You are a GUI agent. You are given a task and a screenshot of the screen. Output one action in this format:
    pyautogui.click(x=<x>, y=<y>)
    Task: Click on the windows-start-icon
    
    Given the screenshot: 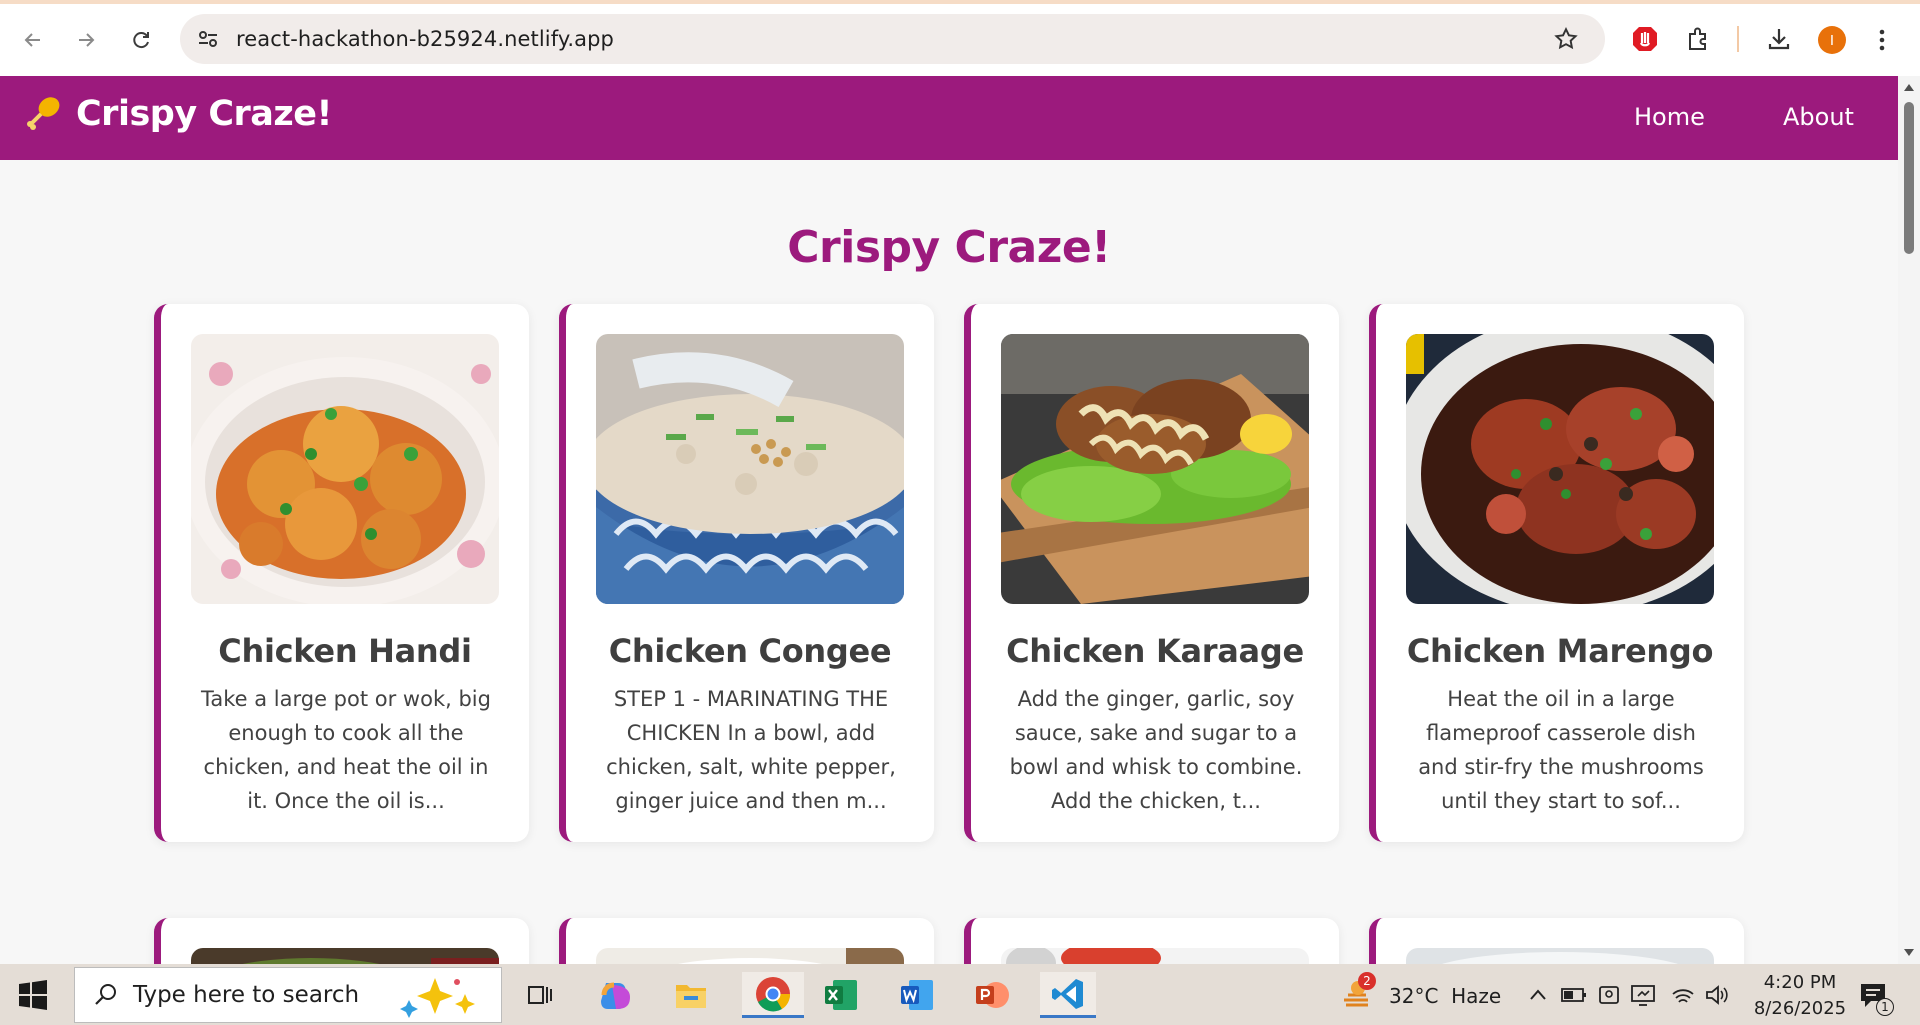 What is the action you would take?
    pyautogui.click(x=33, y=995)
    